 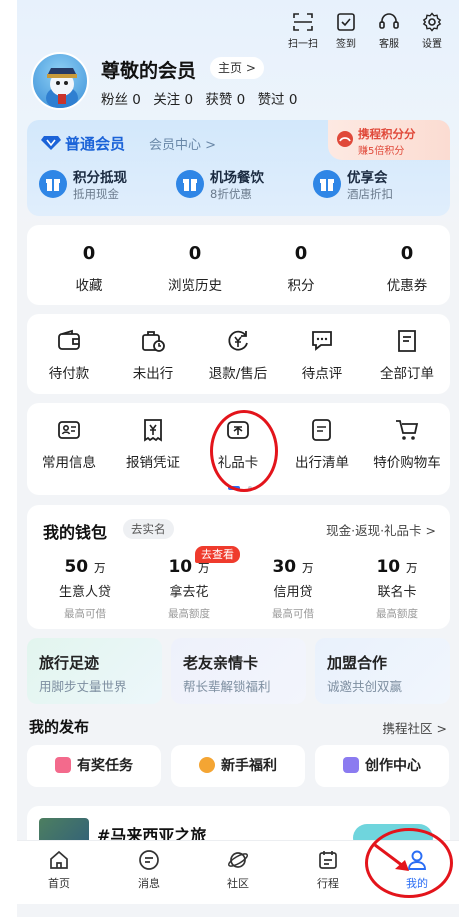 I want to click on annotation-circle-gift-card, so click(x=244, y=451).